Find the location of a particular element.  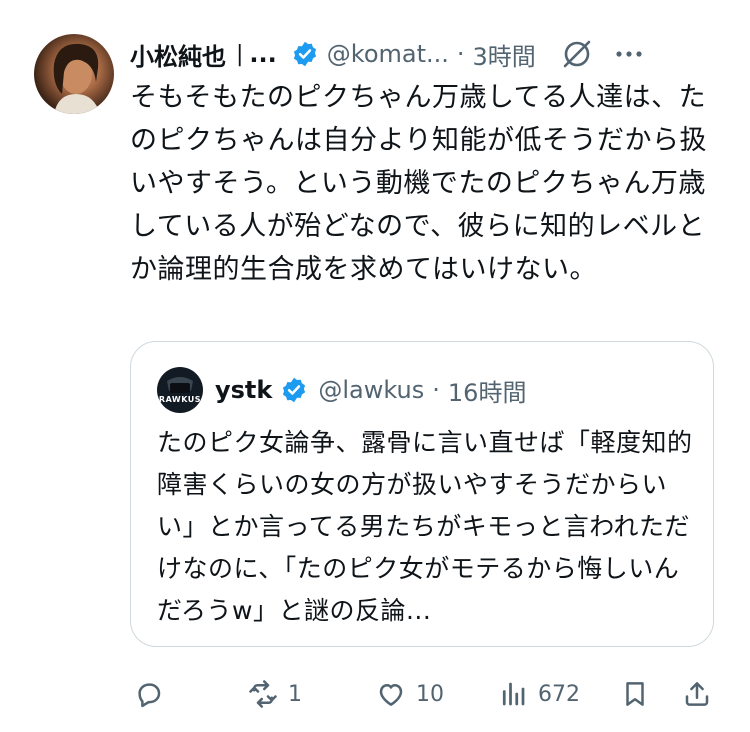

grok-icon is located at coordinates (577, 54).